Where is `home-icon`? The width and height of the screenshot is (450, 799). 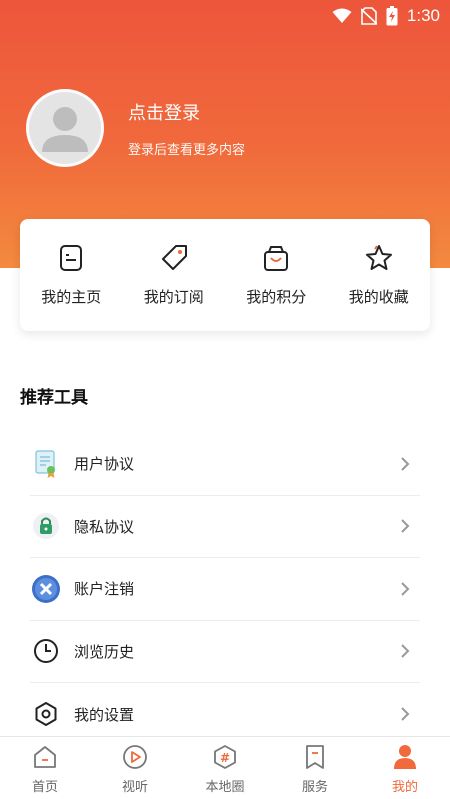 home-icon is located at coordinates (45, 757).